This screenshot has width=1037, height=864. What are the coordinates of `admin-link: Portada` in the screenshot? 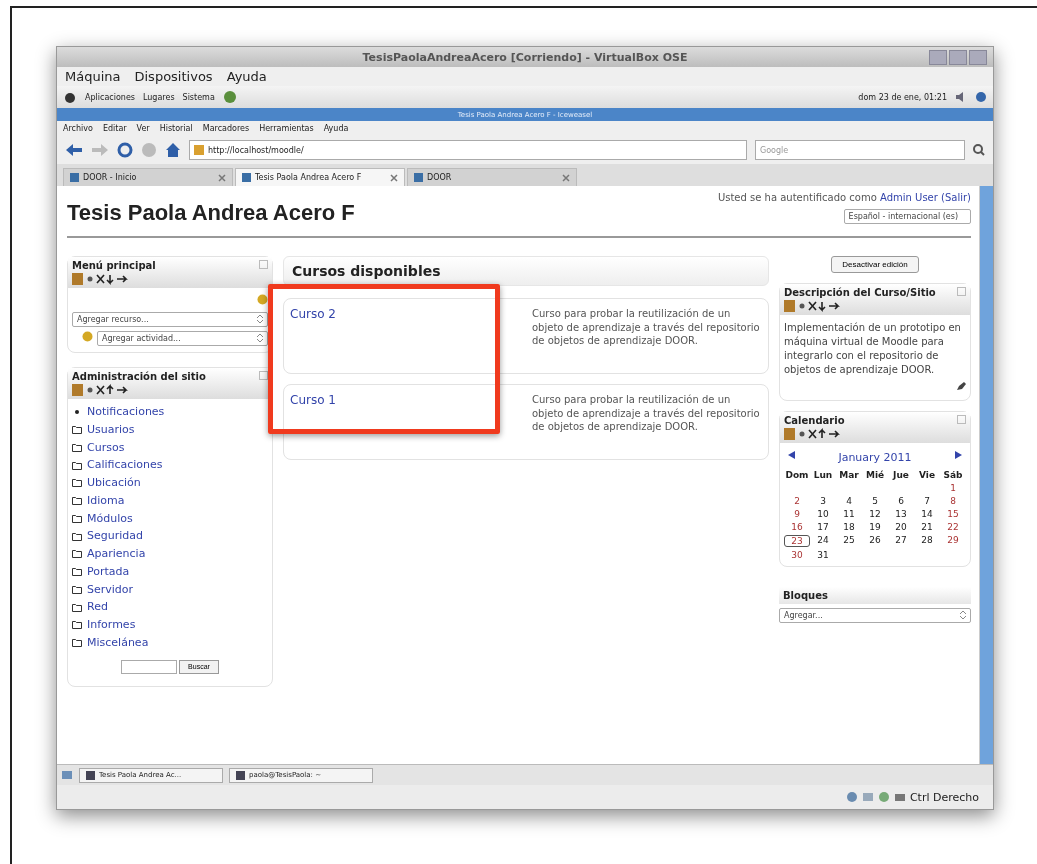 It's located at (108, 571).